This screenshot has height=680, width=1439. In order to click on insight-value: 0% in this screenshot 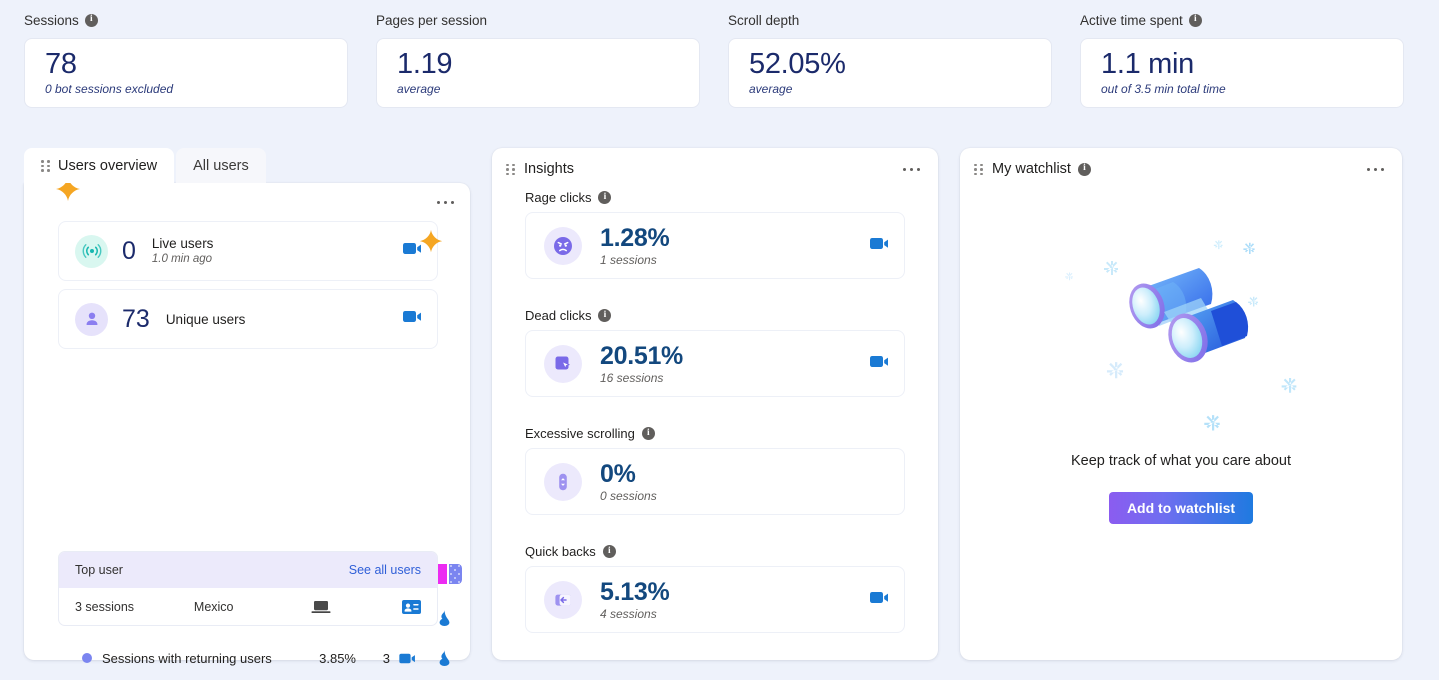, I will do `click(618, 474)`.